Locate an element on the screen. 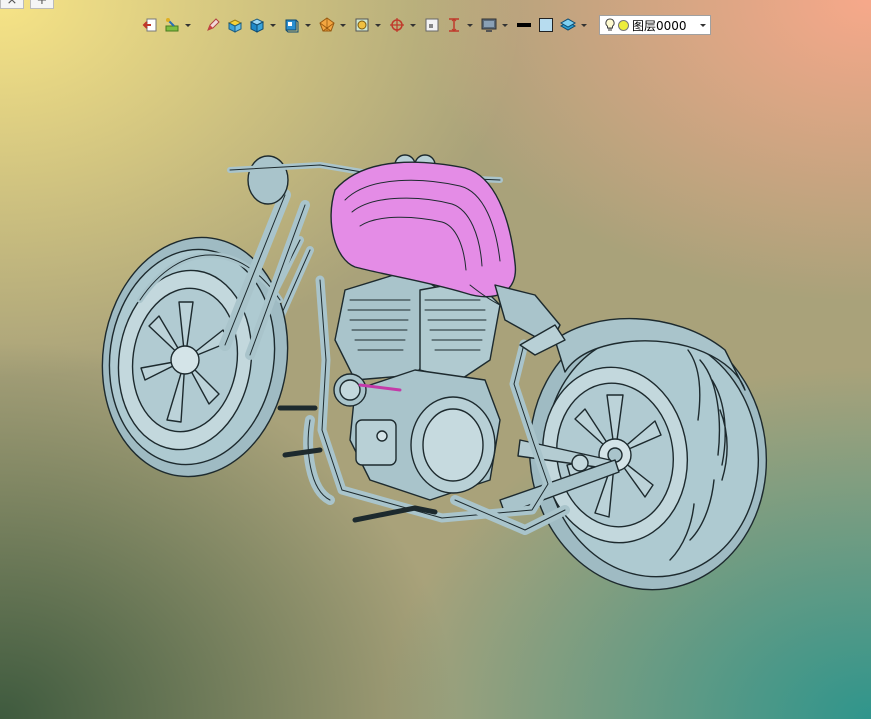 The image size is (871, 719). front-wheel is located at coordinates (195, 357).